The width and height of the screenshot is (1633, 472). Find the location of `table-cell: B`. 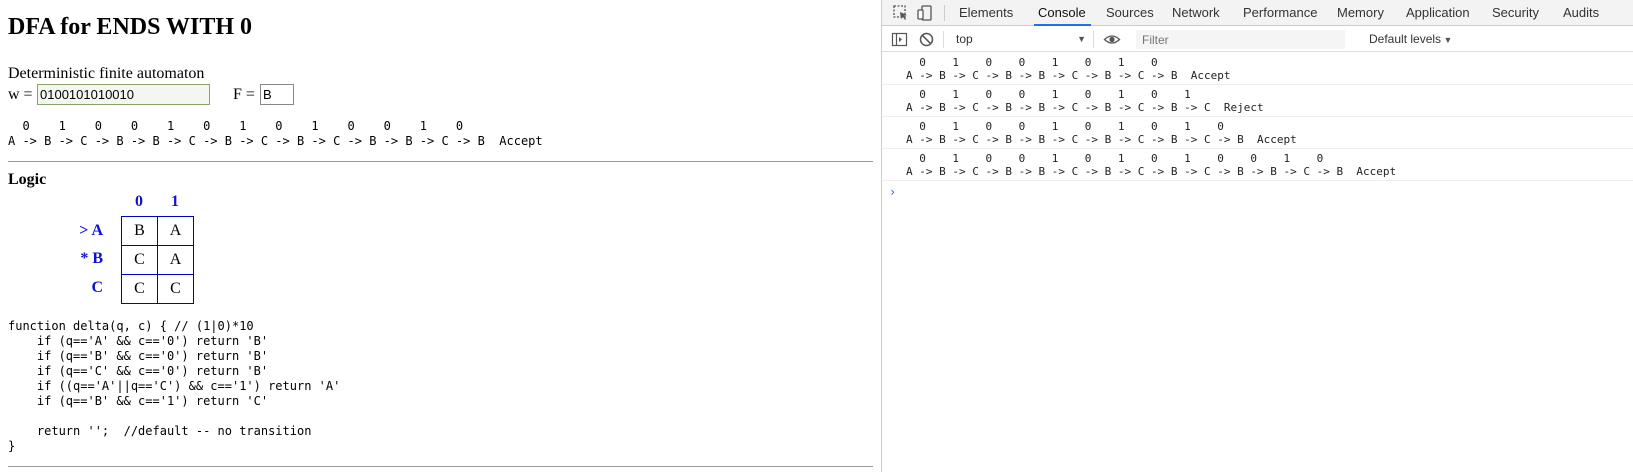

table-cell: B is located at coordinates (139, 231).